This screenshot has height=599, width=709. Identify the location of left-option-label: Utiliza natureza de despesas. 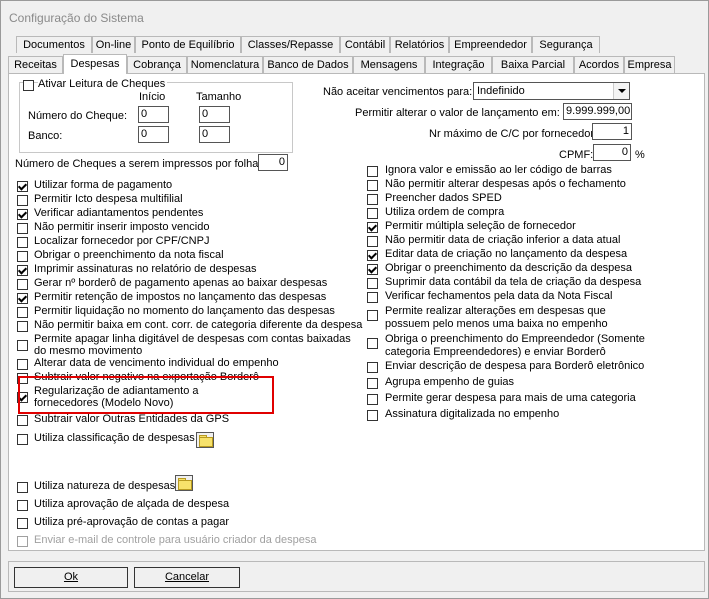
(105, 486).